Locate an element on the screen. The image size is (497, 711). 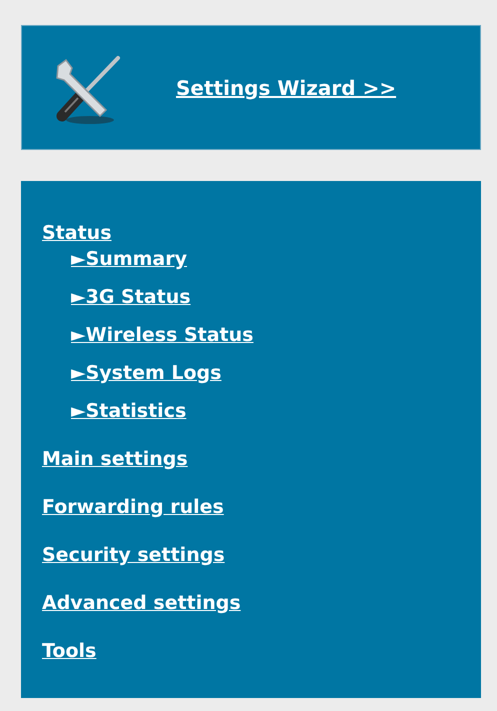
menu-link: Tools is located at coordinates (69, 651).